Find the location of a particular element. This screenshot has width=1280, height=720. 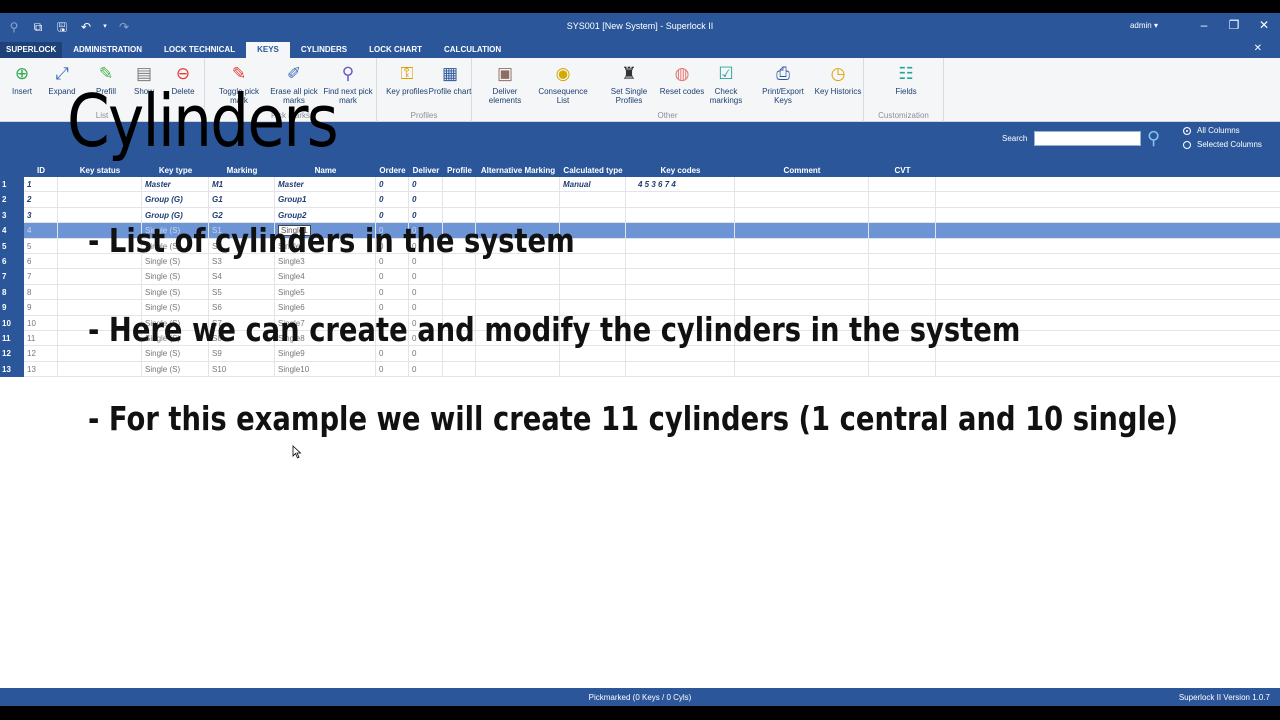

row-number: 7 is located at coordinates (12, 277).